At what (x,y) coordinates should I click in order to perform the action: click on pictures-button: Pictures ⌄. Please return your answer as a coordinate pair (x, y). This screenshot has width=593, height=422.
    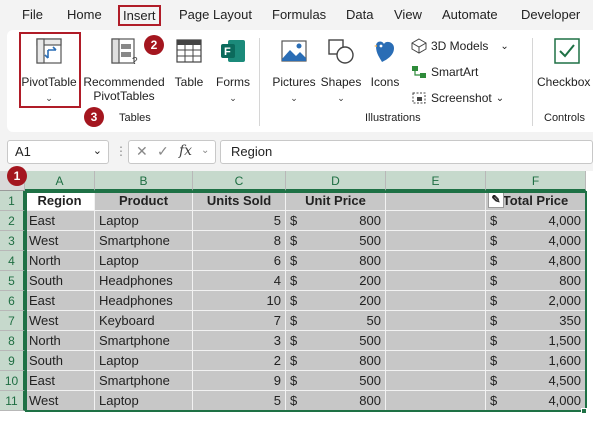
    Looking at the image, I should click on (294, 68).